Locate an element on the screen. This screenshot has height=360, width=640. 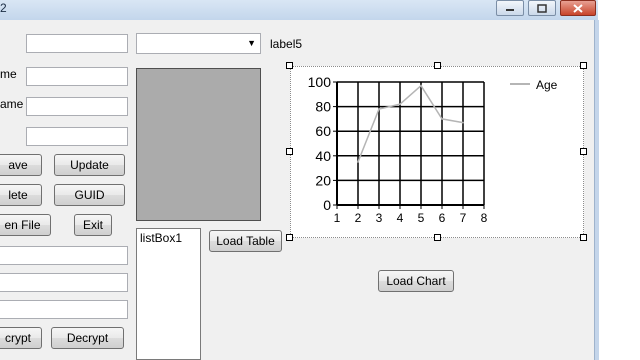
save-button: ave is located at coordinates (21, 165).